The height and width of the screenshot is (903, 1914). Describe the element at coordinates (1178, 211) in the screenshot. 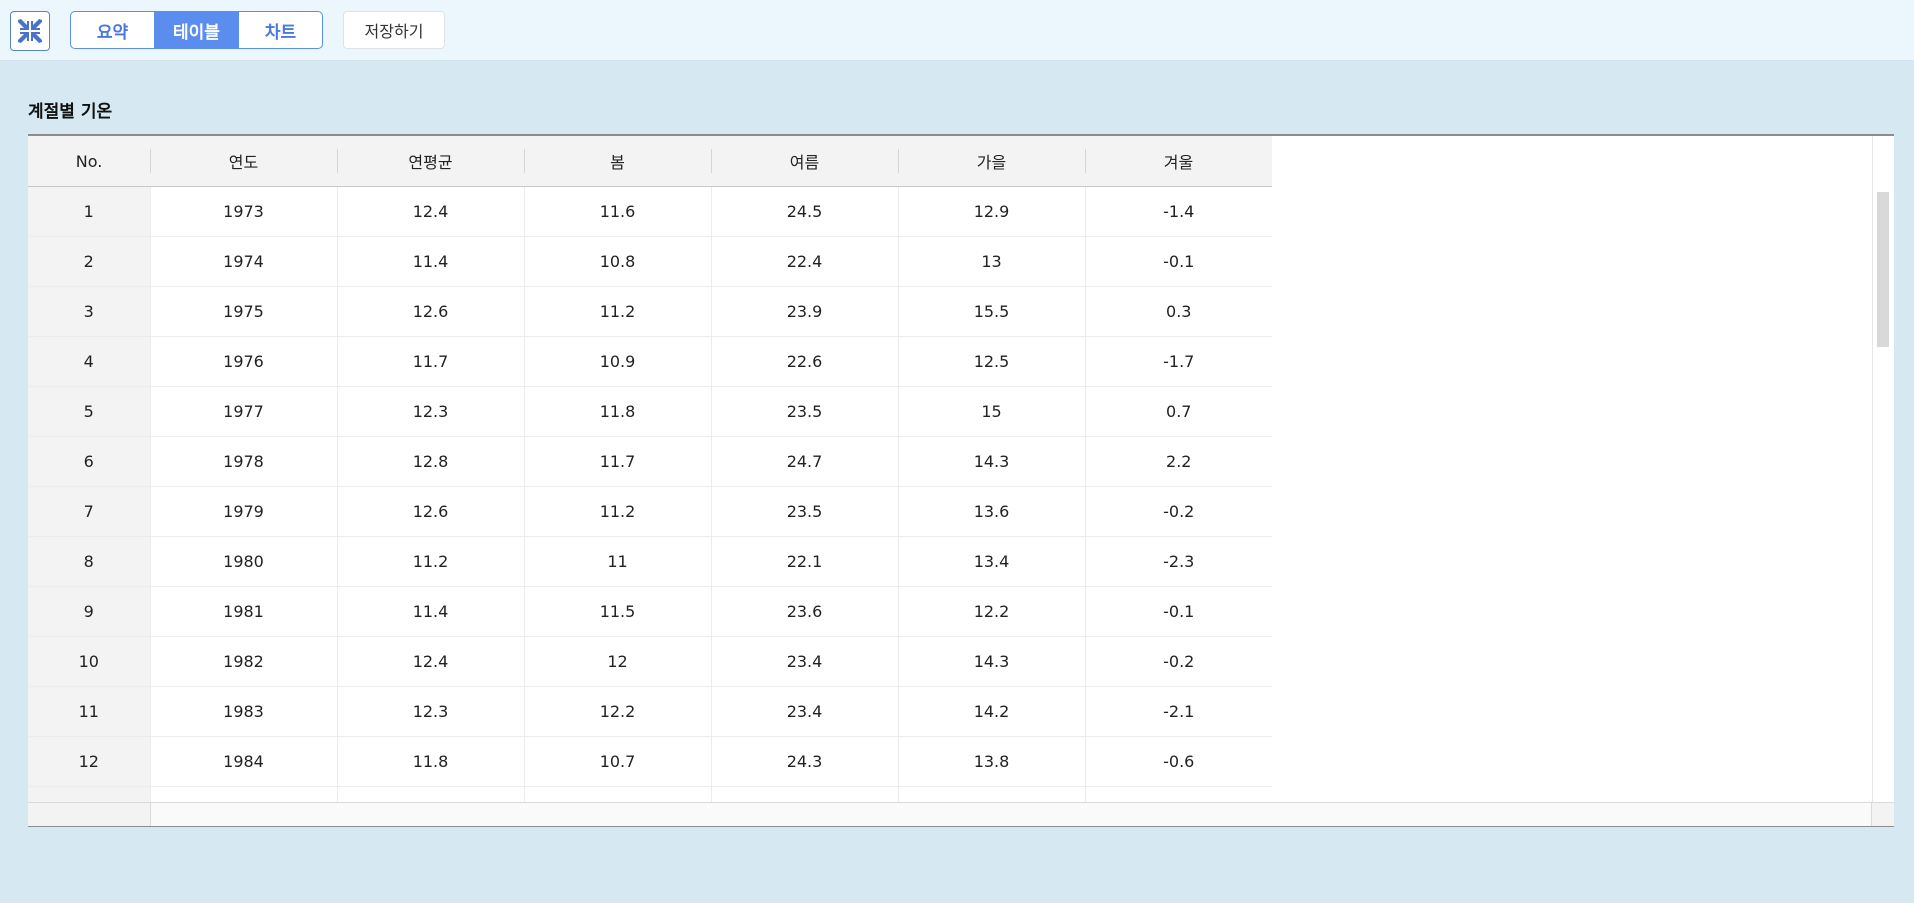

I see `table-cell: -1.4` at that location.